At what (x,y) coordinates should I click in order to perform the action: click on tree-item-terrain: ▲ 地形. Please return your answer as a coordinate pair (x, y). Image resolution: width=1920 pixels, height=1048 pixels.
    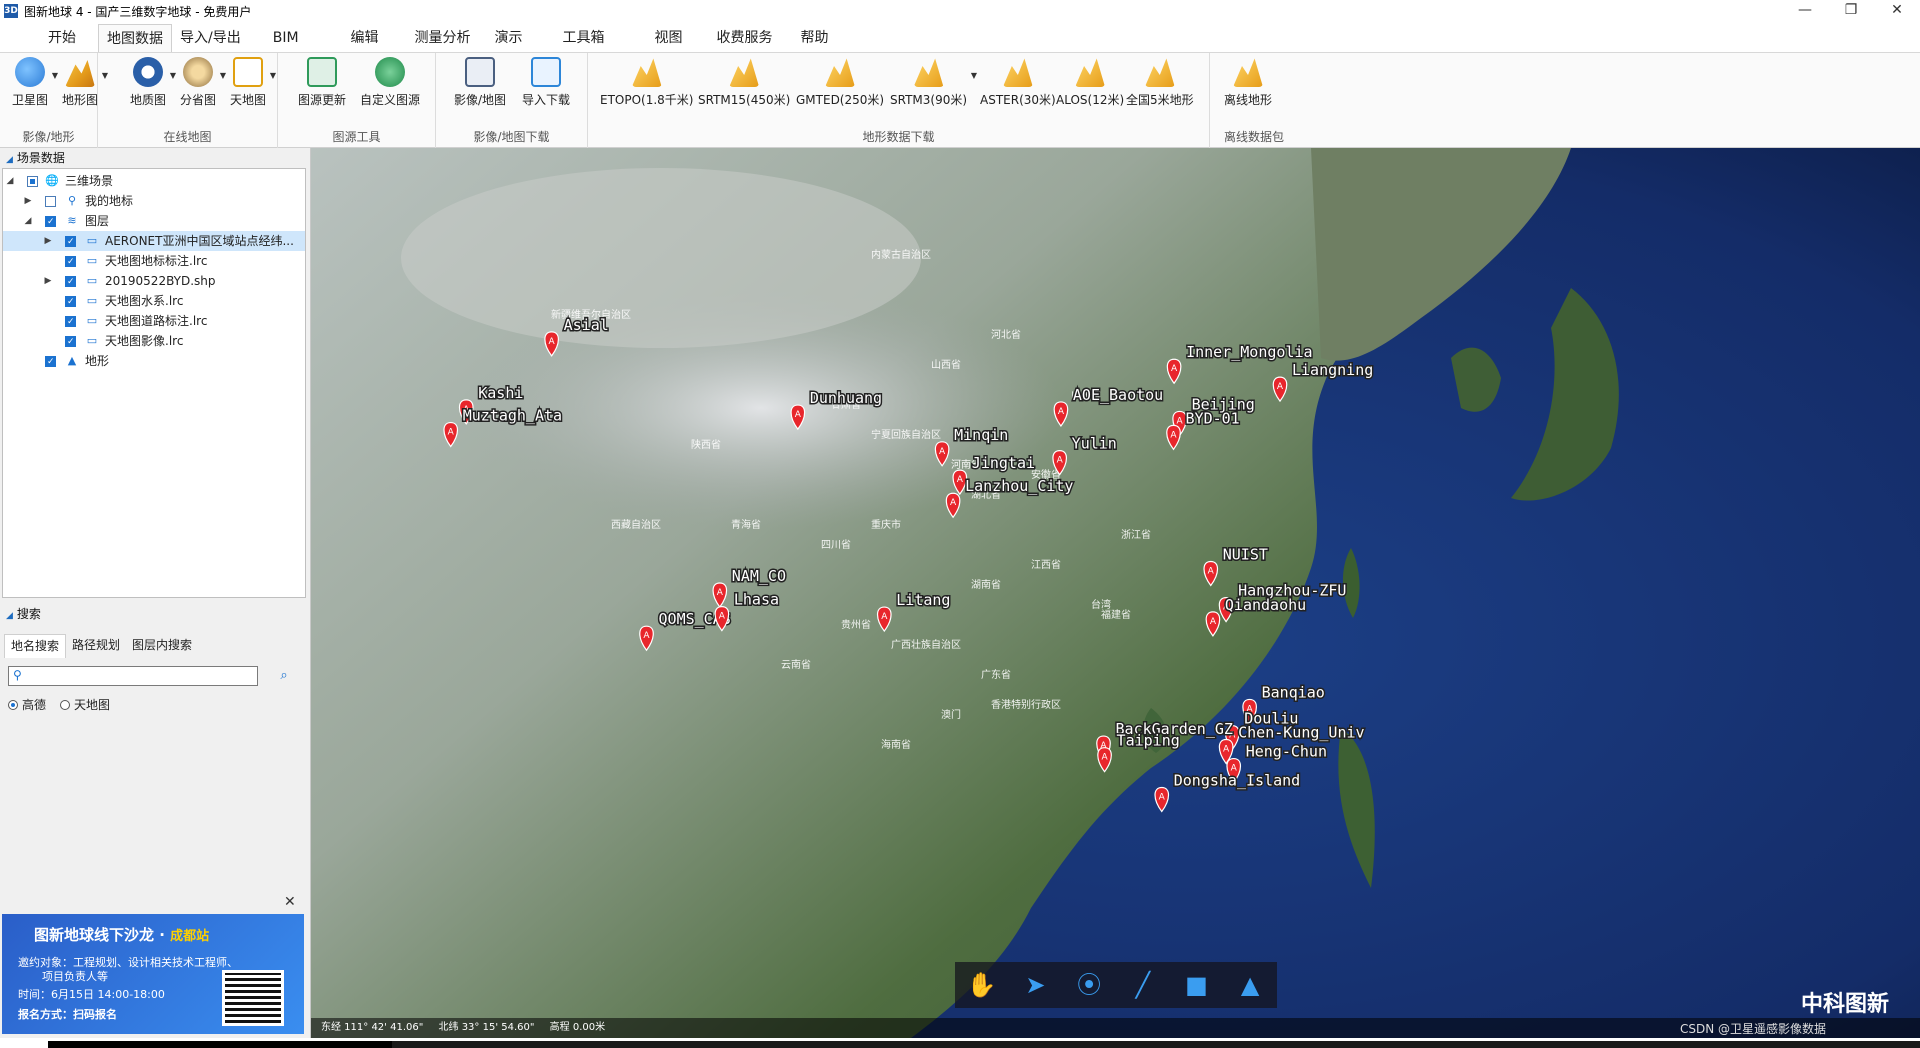
    Looking at the image, I should click on (154, 361).